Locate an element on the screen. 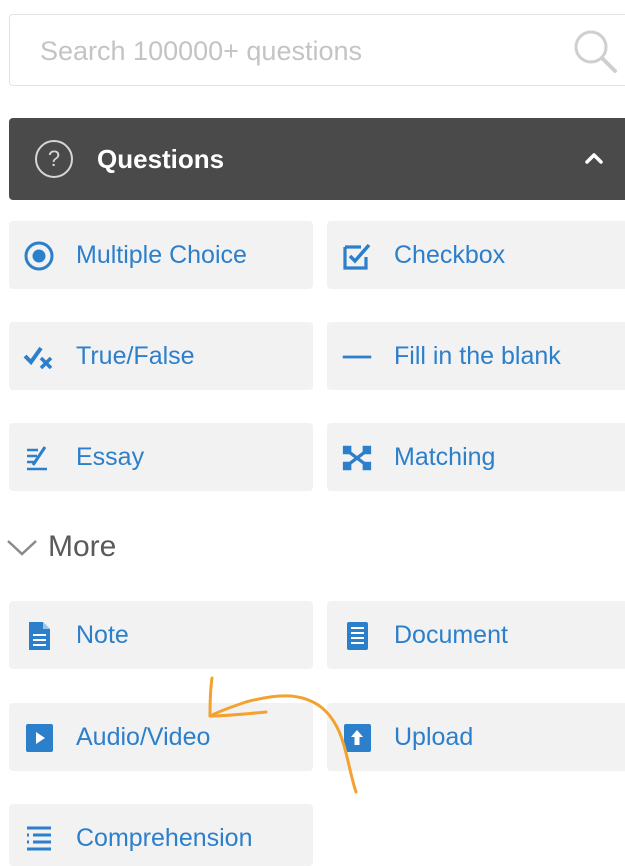  tile-label: Essay is located at coordinates (110, 457).